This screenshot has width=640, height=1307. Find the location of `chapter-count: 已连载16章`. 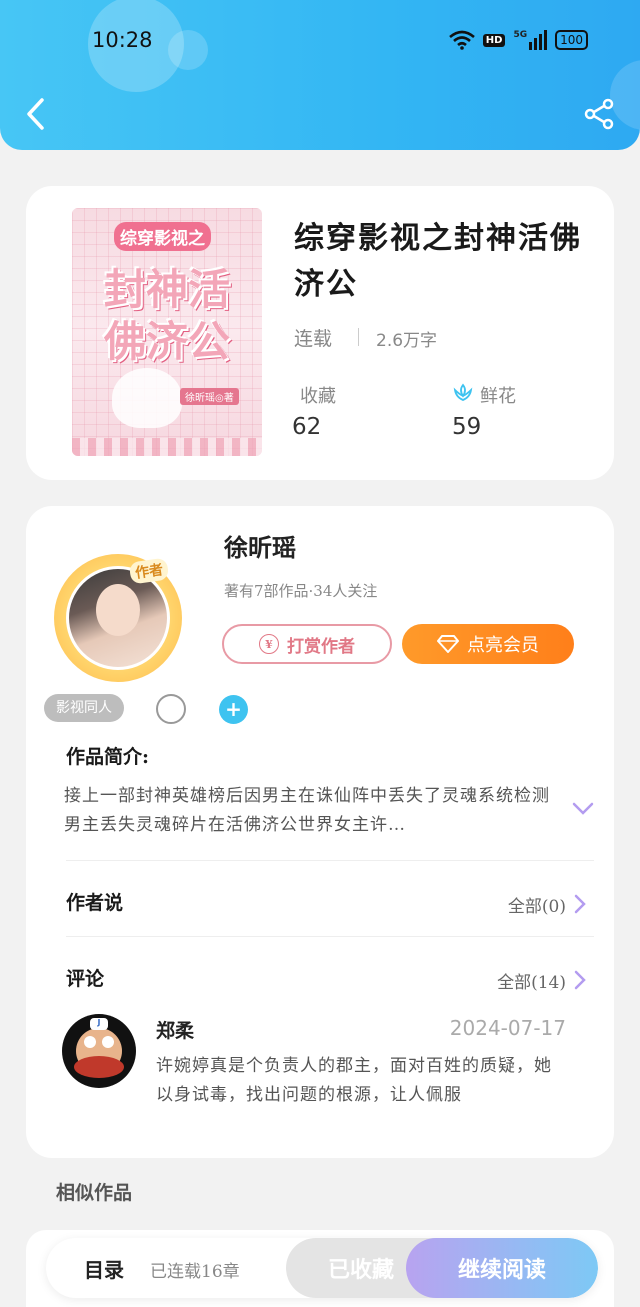

chapter-count: 已连载16章 is located at coordinates (195, 1272).